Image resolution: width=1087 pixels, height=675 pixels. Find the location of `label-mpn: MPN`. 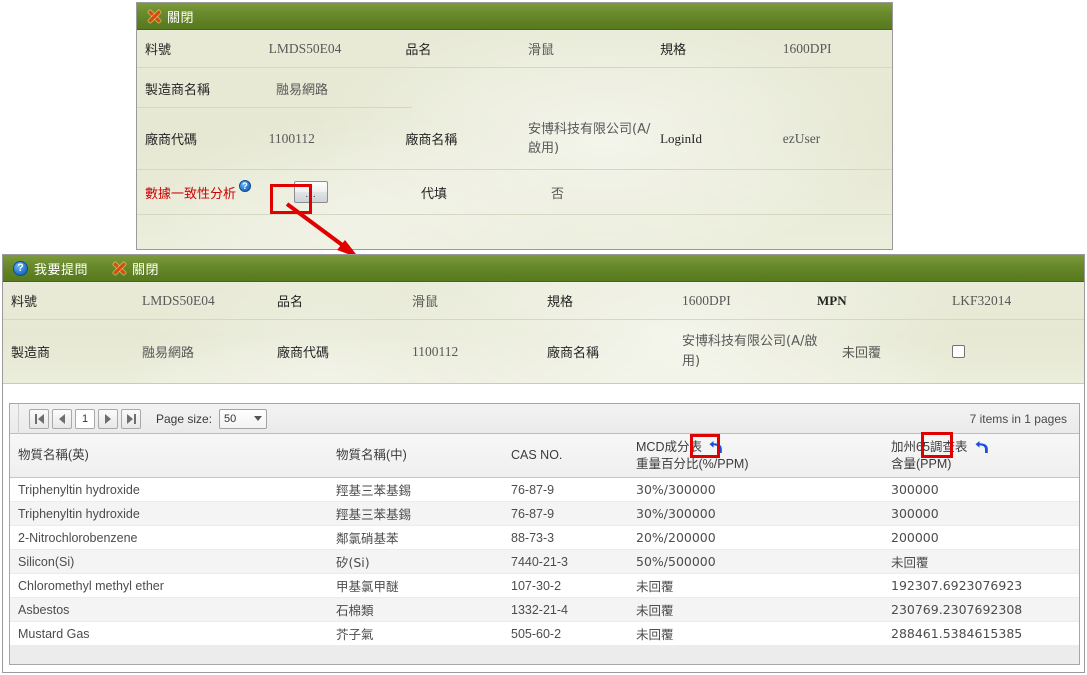

label-mpn: MPN is located at coordinates (832, 300).